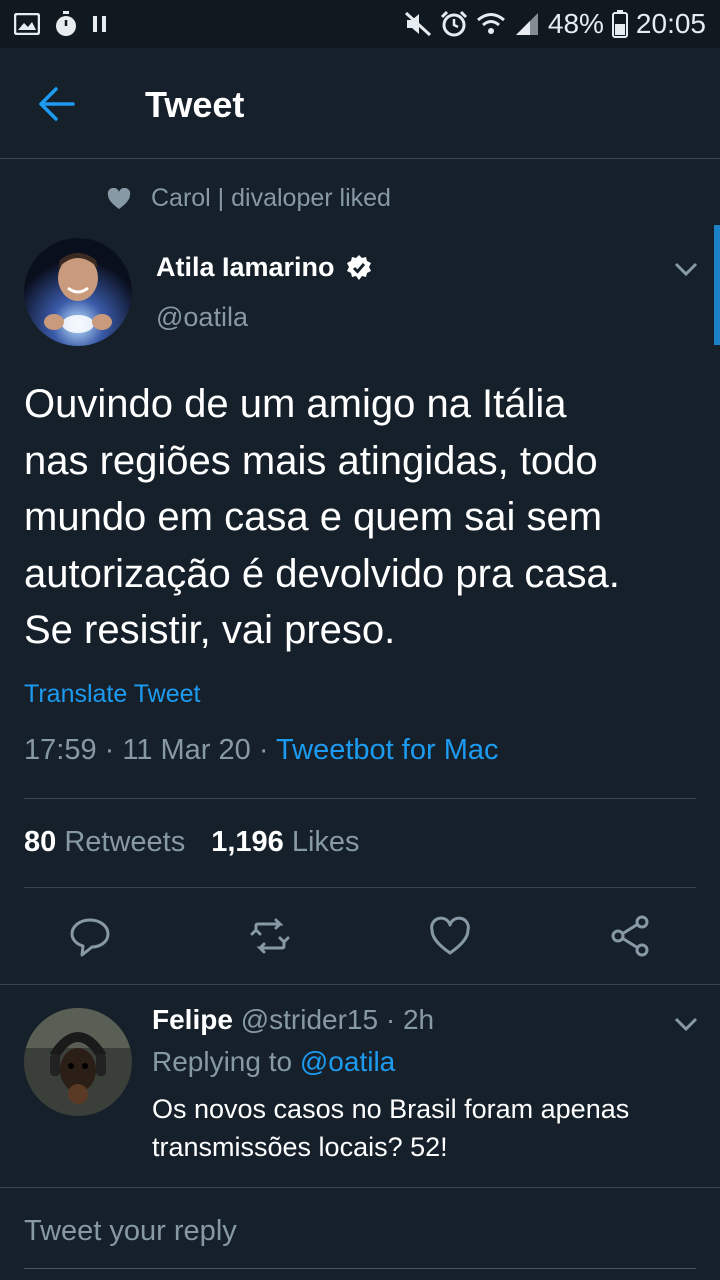  I want to click on heart-icon, so click(119, 198).